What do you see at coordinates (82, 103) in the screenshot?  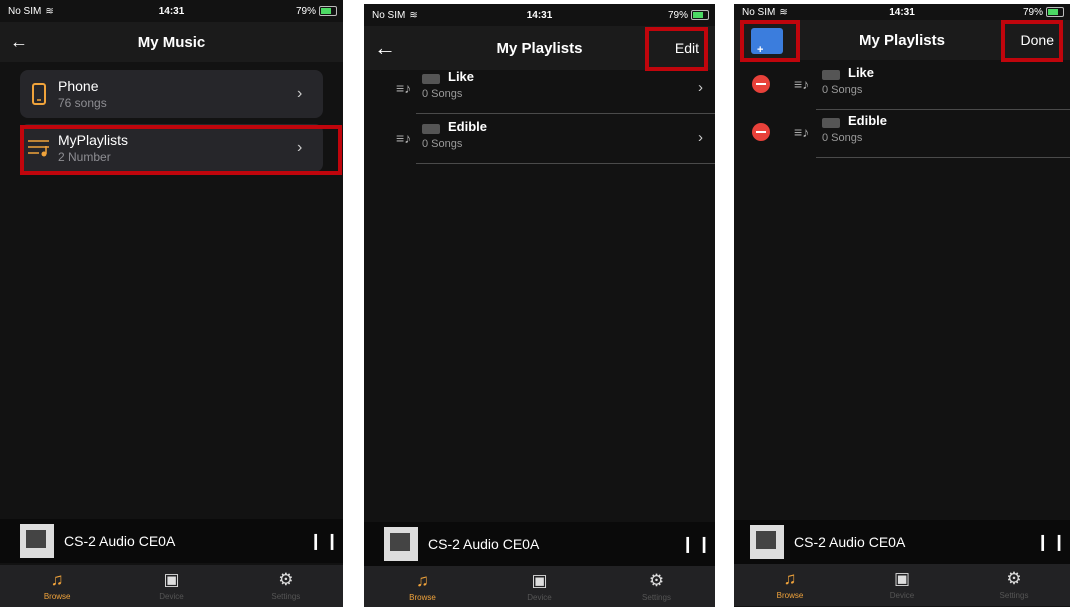 I see `item-subtitle: 76 songs` at bounding box center [82, 103].